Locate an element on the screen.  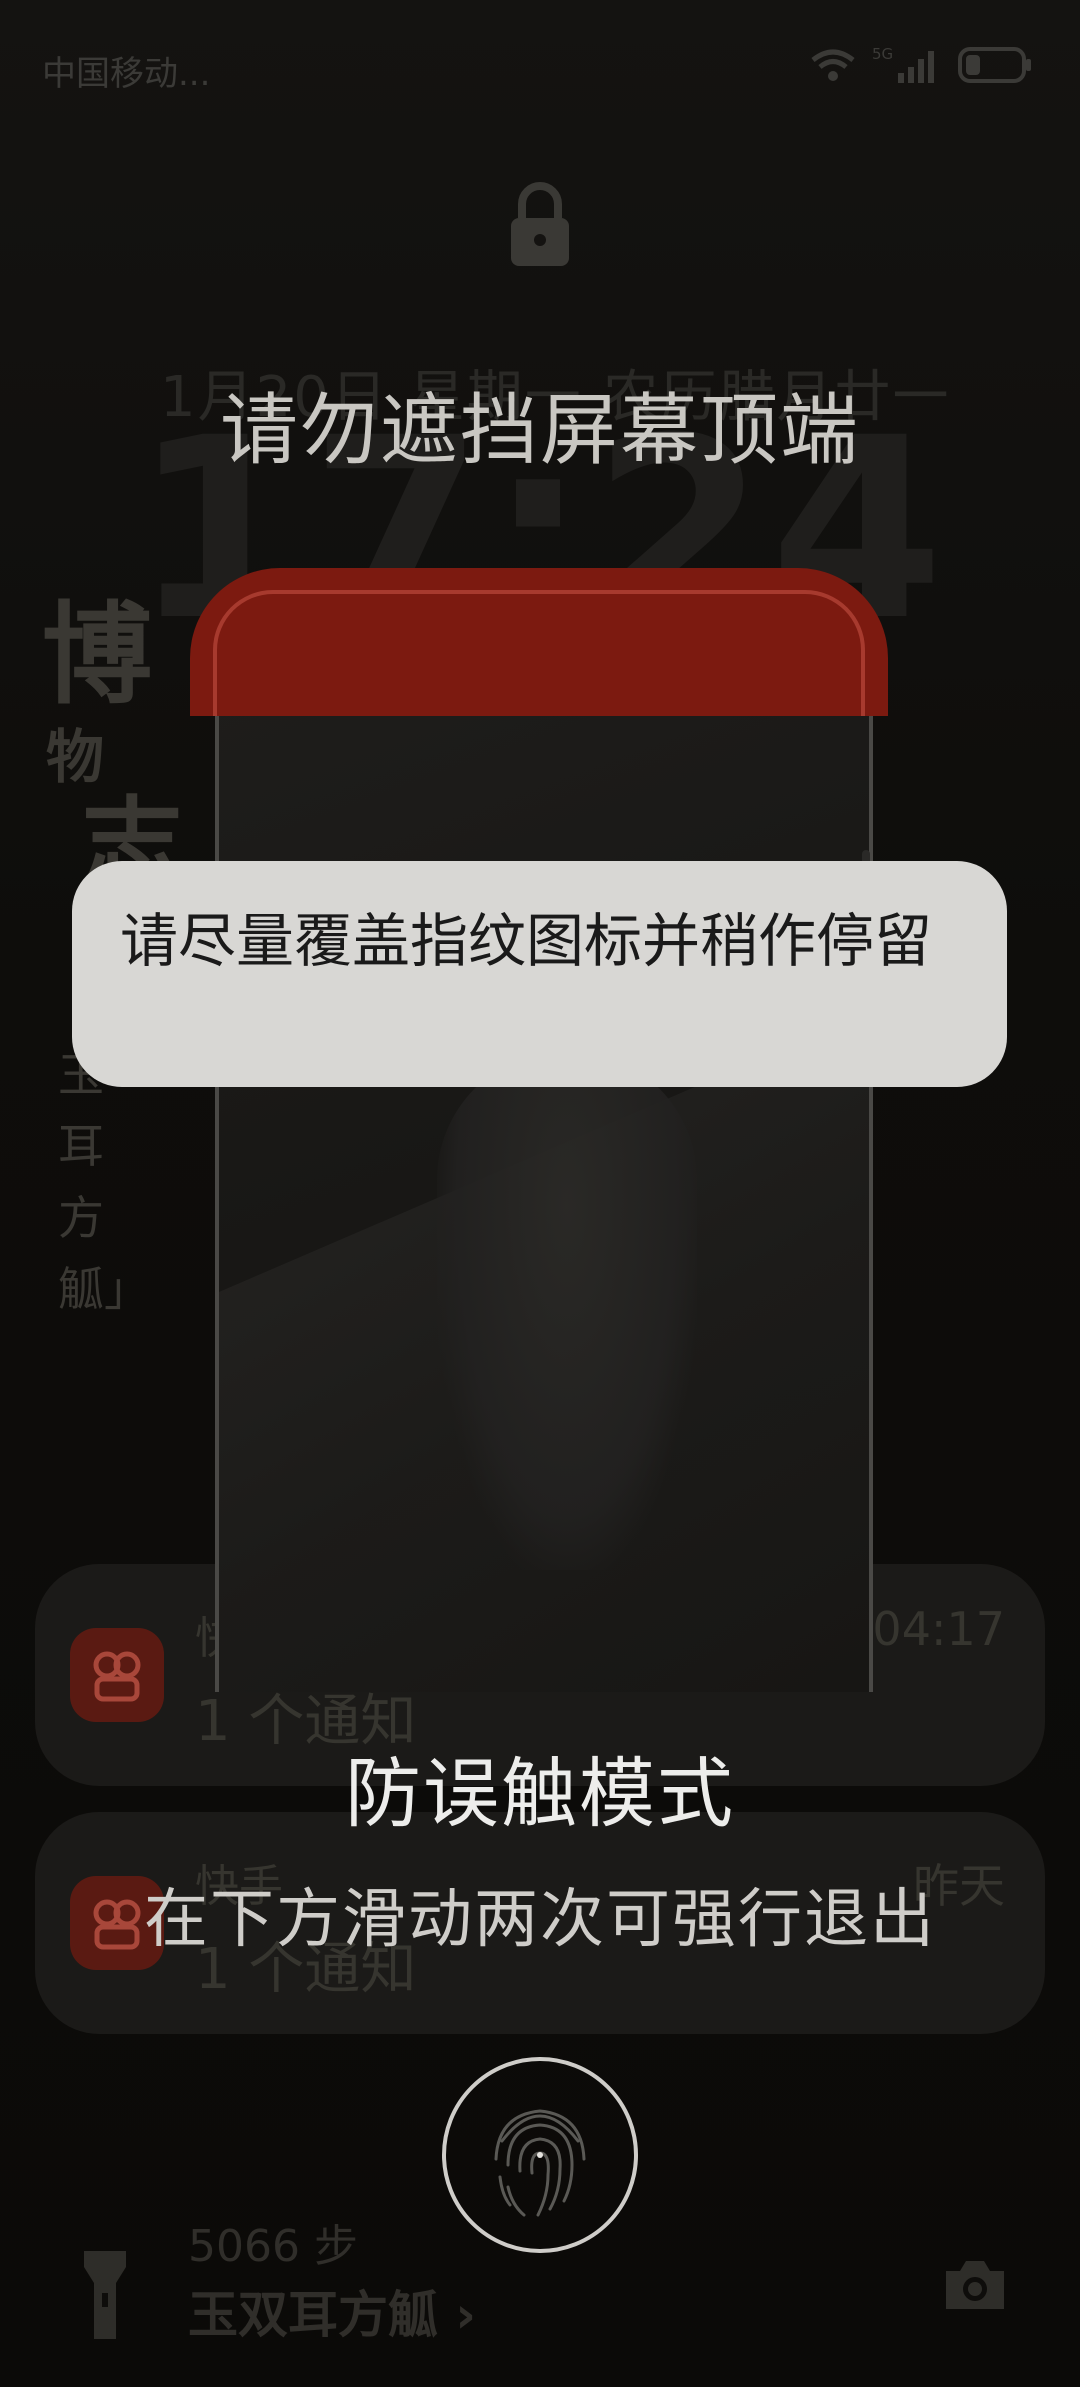
warning-title: 请勿遮挡屏幕顶端 is located at coordinates (539, 431).